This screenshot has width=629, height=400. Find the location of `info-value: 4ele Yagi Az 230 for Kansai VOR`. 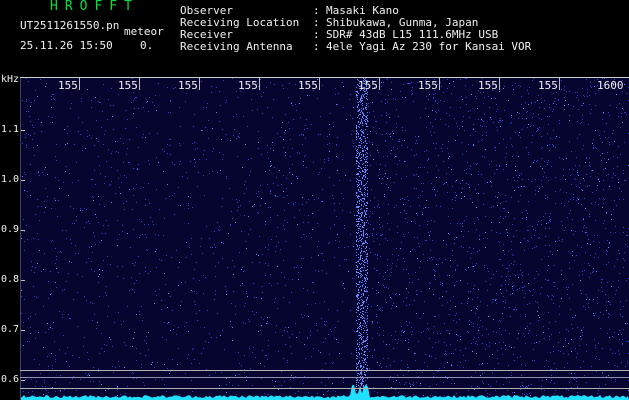

info-value: 4ele Yagi Az 230 for Kansai VOR is located at coordinates (429, 46).